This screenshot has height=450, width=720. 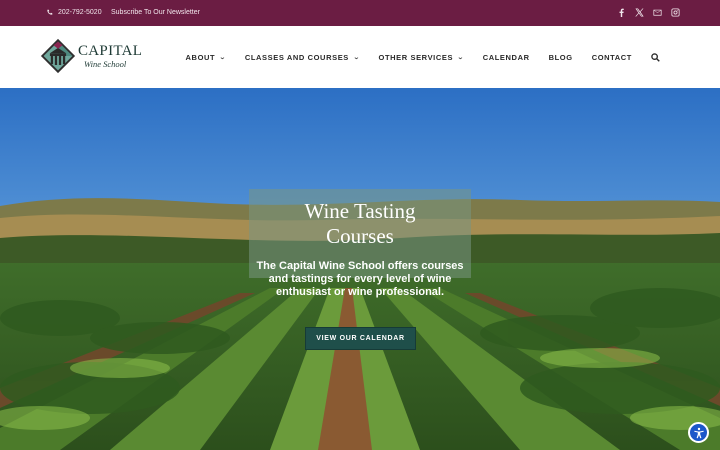 I want to click on x-icon, so click(x=639, y=12).